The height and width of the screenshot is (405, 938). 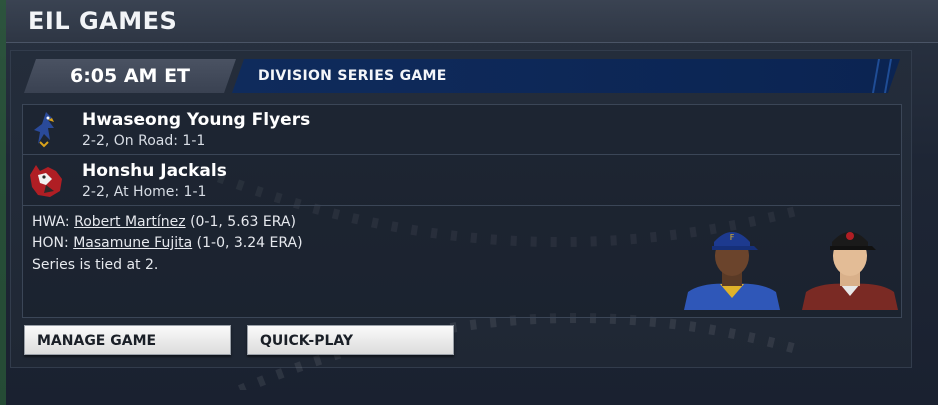 What do you see at coordinates (44, 130) in the screenshot?
I see `flyers-logo-icon` at bounding box center [44, 130].